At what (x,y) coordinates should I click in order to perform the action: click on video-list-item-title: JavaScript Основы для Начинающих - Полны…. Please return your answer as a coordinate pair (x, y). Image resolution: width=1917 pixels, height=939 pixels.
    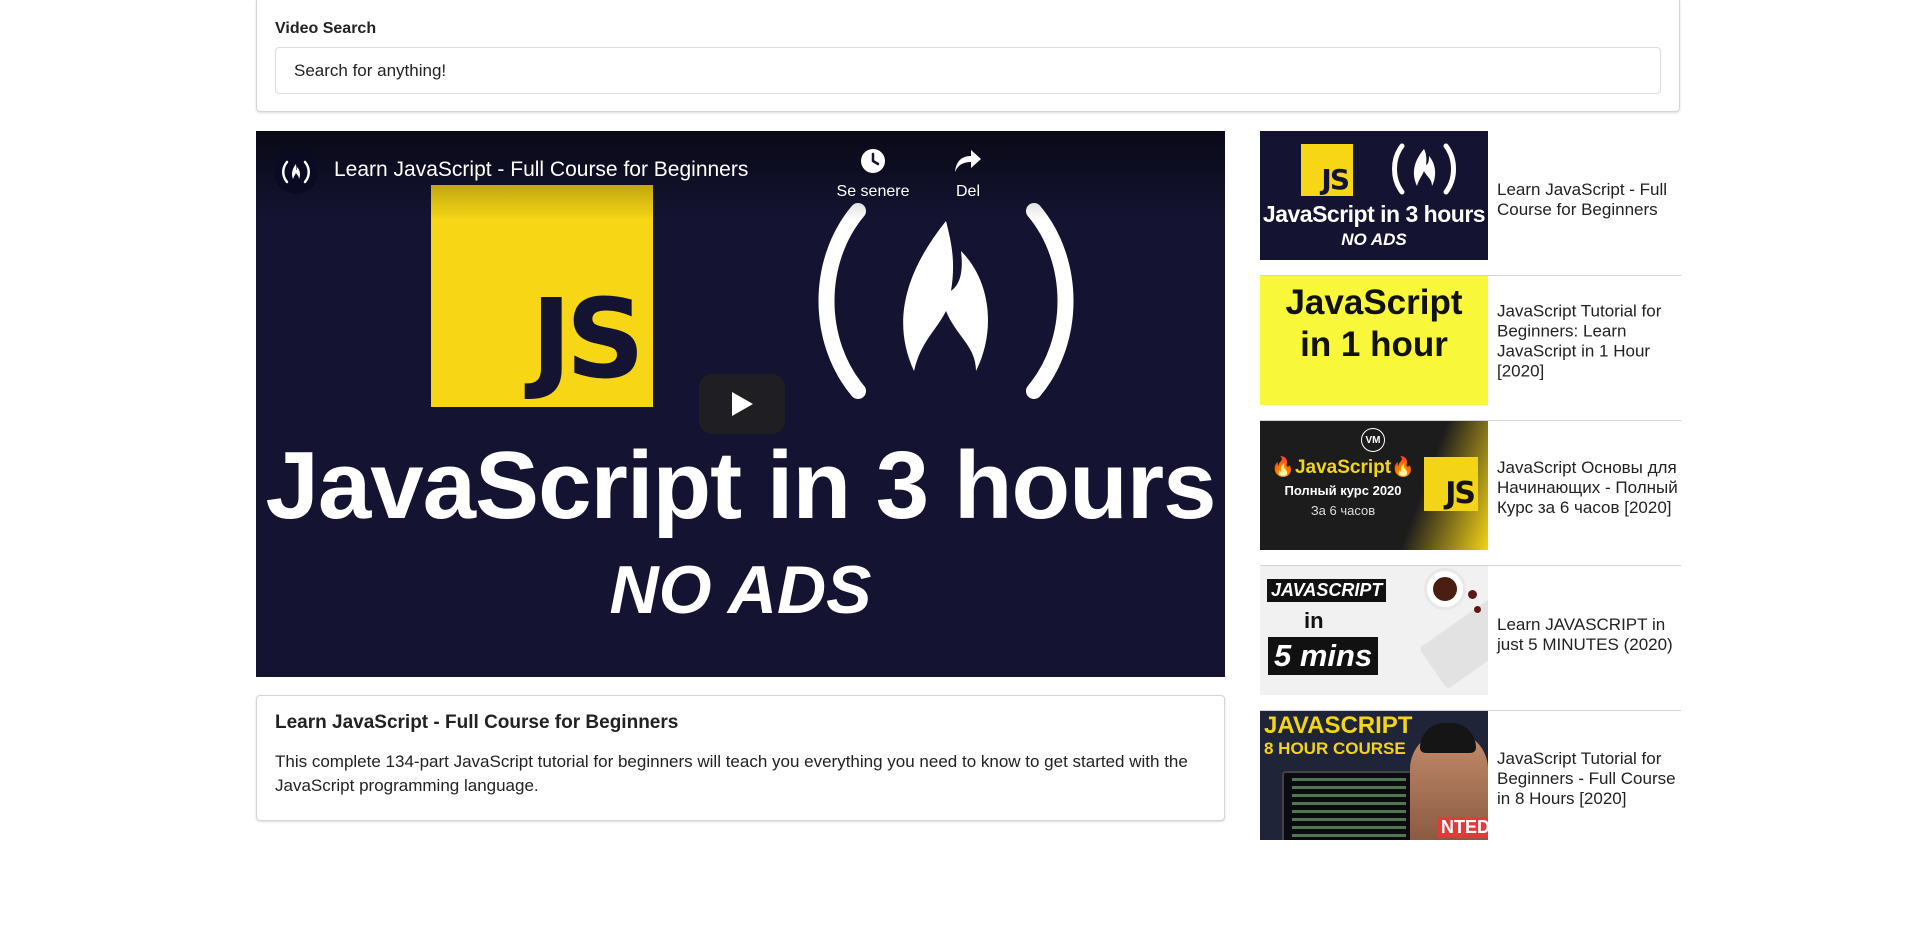
    Looking at the image, I should click on (1589, 488).